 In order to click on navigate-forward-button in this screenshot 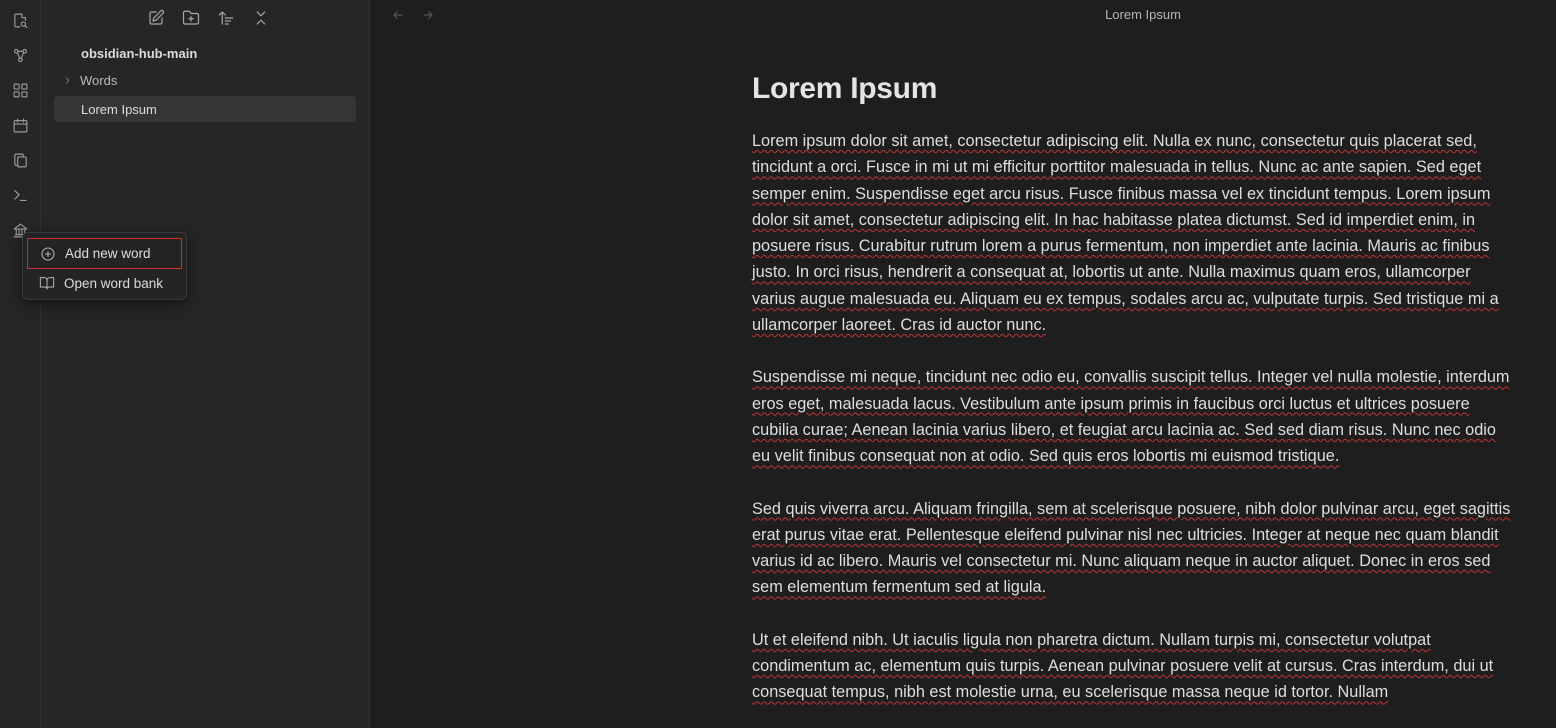, I will do `click(428, 15)`.